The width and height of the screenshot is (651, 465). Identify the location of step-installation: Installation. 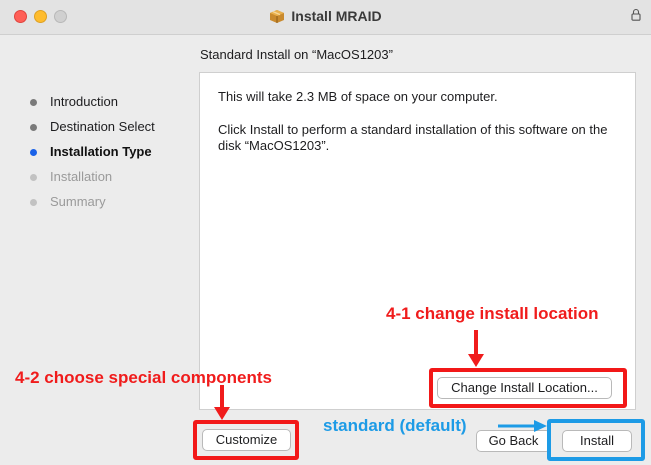
(92, 181).